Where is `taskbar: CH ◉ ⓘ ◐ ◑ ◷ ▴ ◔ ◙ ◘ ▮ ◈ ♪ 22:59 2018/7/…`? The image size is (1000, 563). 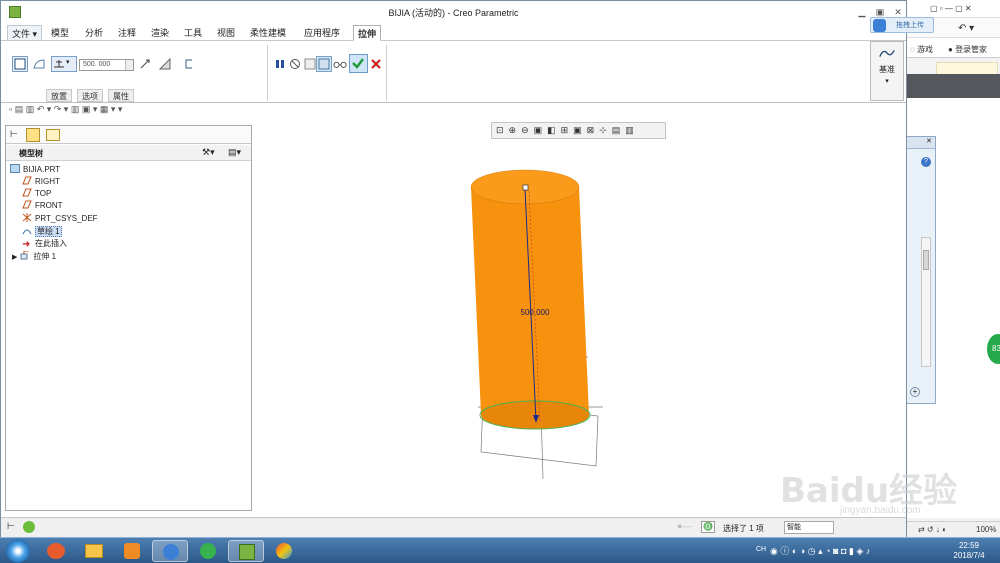
taskbar: CH ◉ ⓘ ◐ ◑ ◷ ▴ ◔ ◙ ◘ ▮ ◈ ♪ 22:59 2018/7/… is located at coordinates (500, 550).